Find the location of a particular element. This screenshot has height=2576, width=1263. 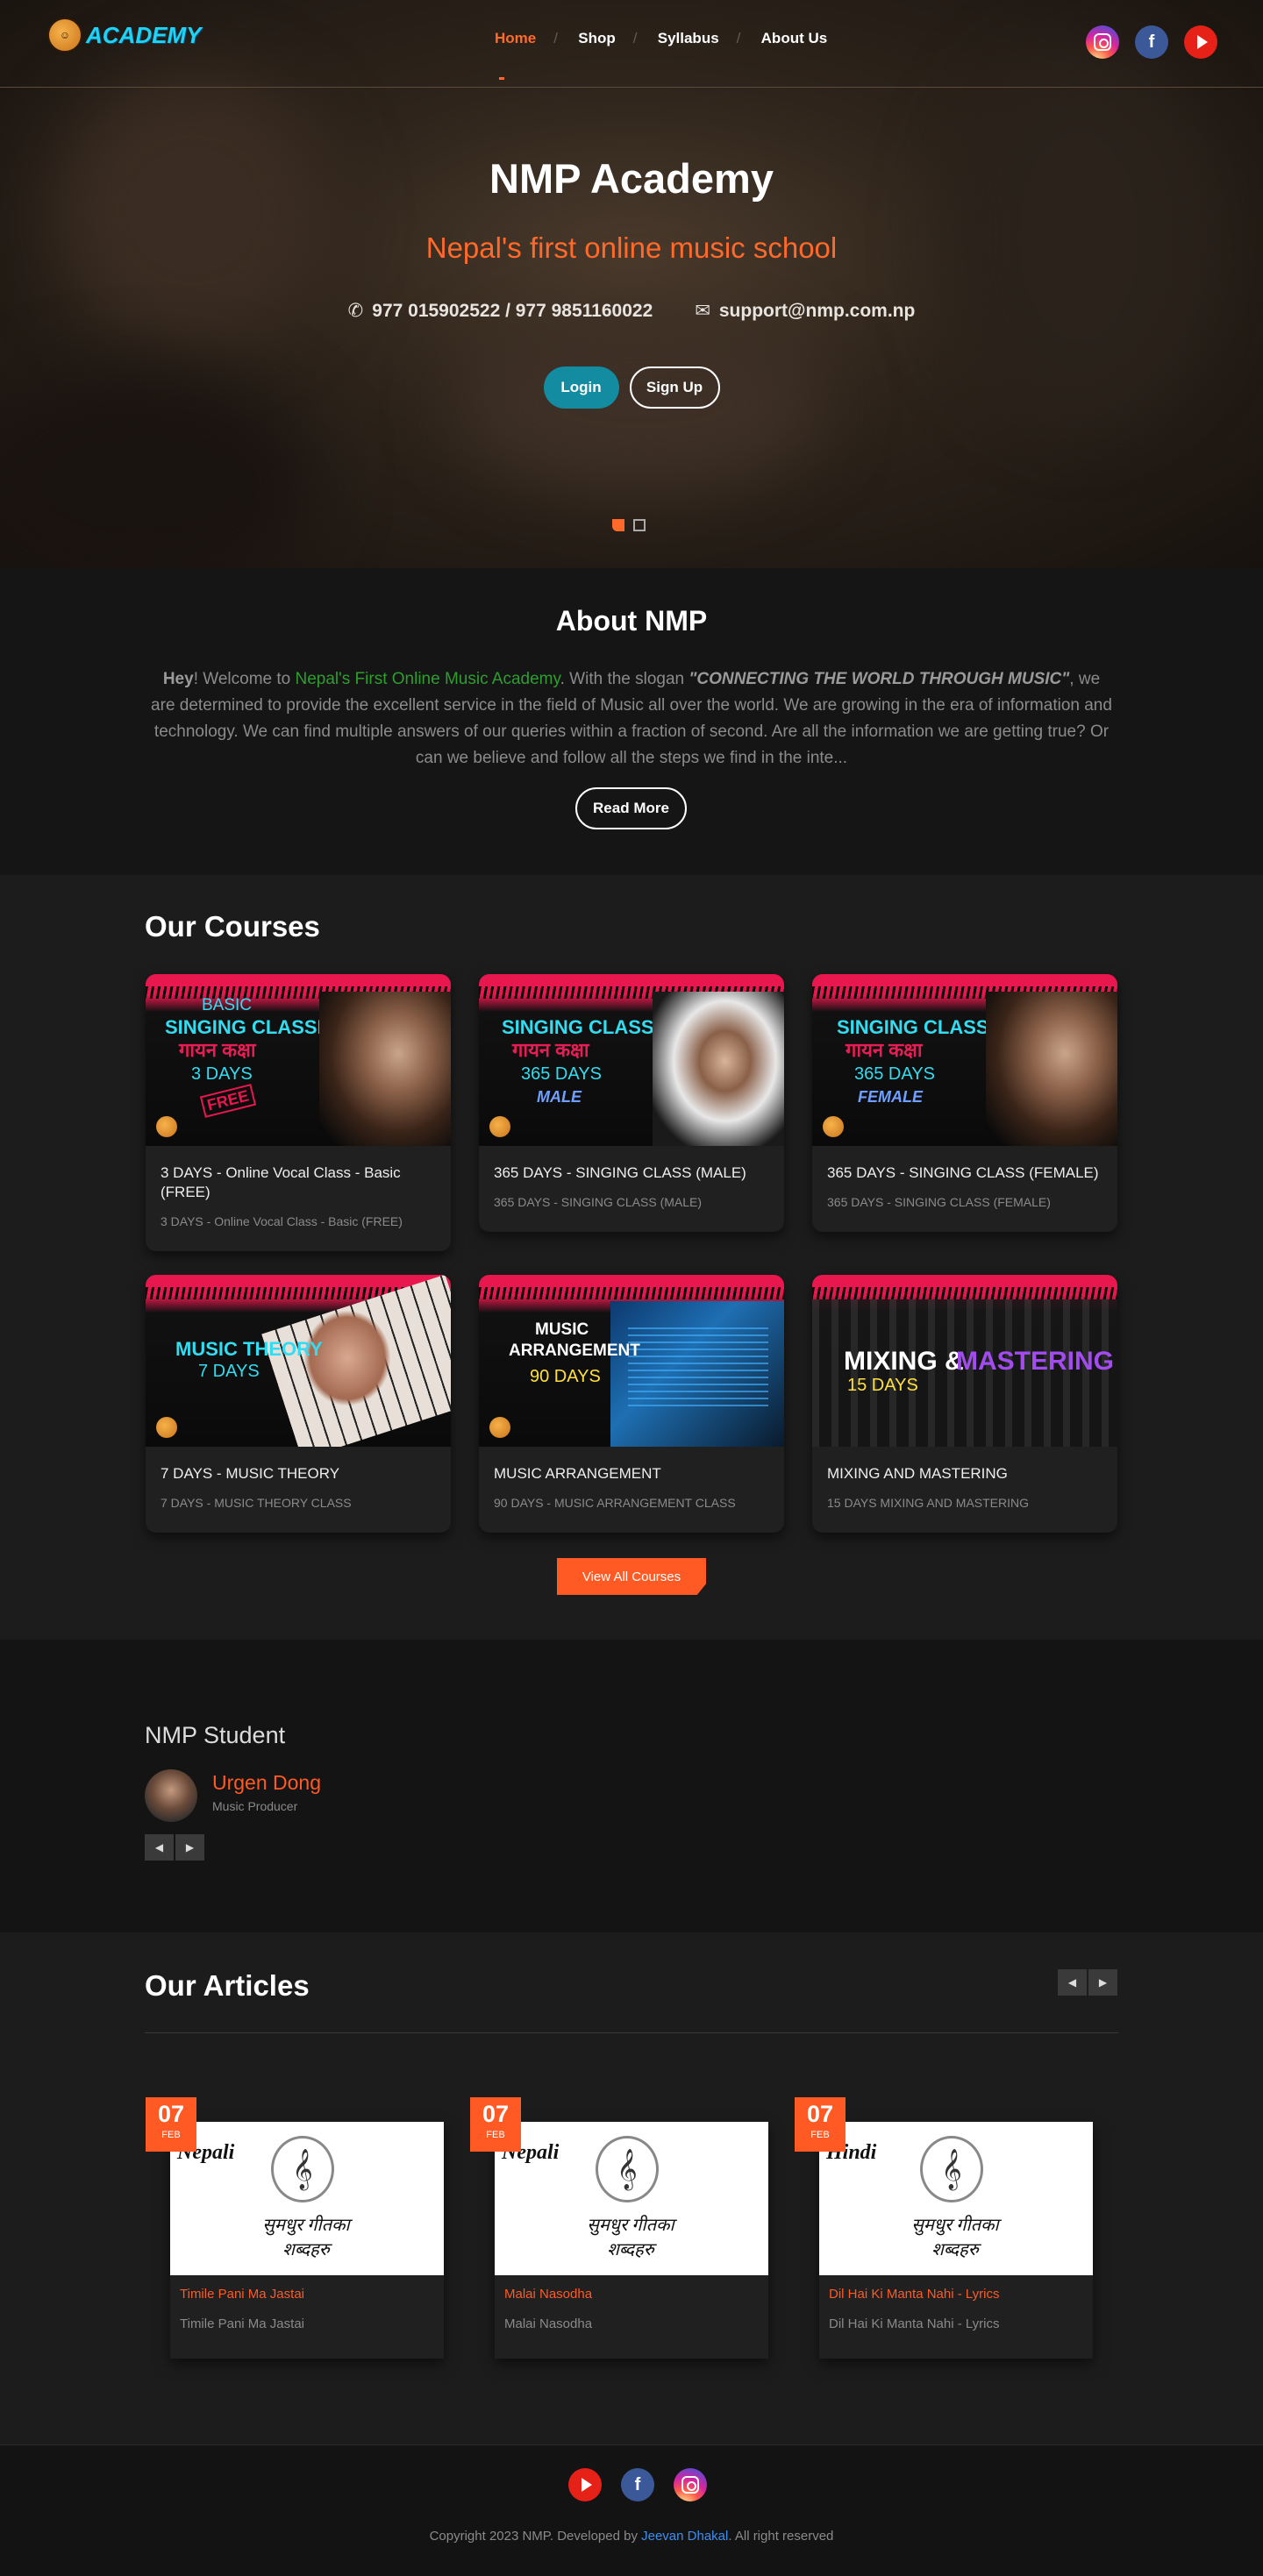

thumb-line: MUSIC is located at coordinates (562, 1329).